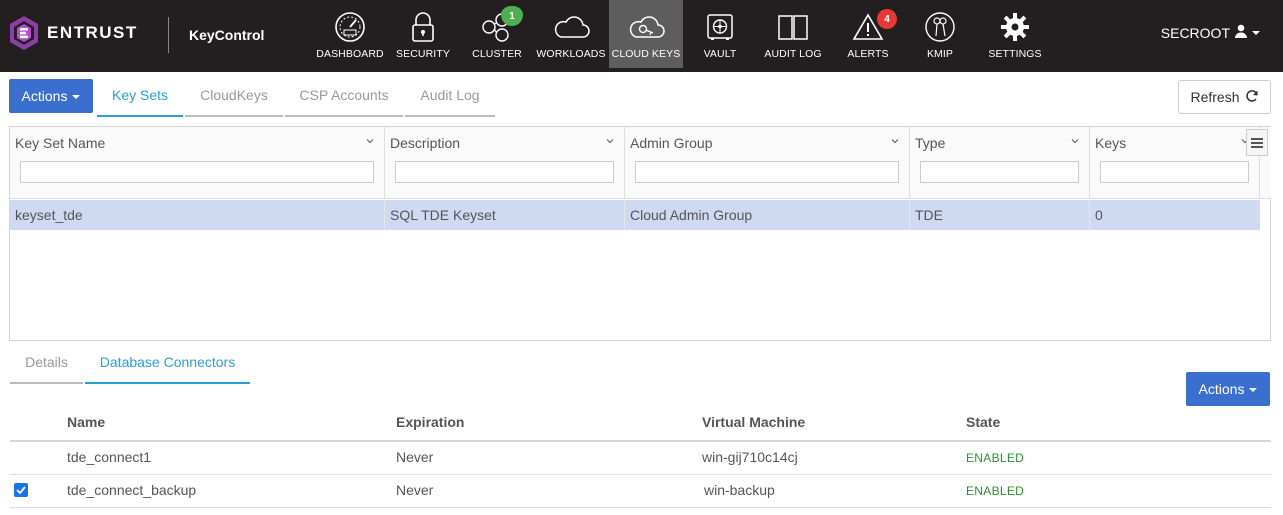 The width and height of the screenshot is (1283, 515). Describe the element at coordinates (450, 98) in the screenshot. I see `tab-audit-log: Audit Log` at that location.